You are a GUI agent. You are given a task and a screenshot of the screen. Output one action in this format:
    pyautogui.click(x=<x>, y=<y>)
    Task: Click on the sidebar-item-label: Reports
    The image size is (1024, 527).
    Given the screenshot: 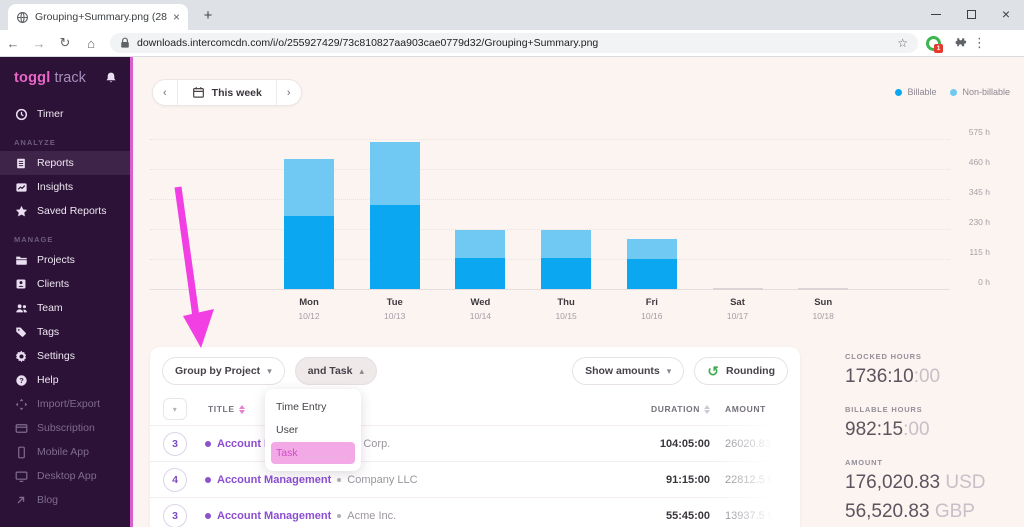 What is the action you would take?
    pyautogui.click(x=55, y=163)
    